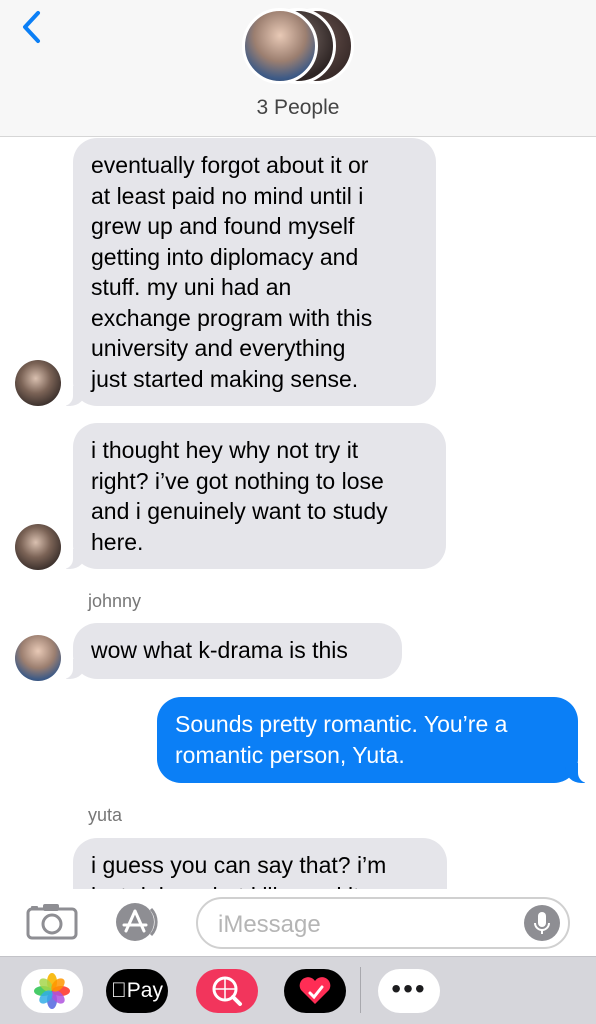 This screenshot has width=596, height=1024. Describe the element at coordinates (230, 165) in the screenshot. I see `message-text-line: eventually forgot about it or` at that location.